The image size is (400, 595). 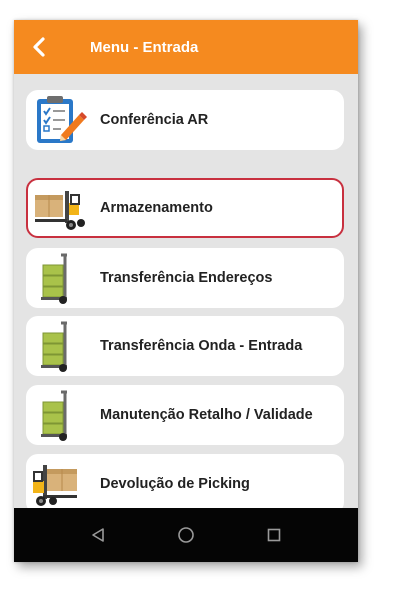 I want to click on home-circle-icon, so click(x=186, y=535).